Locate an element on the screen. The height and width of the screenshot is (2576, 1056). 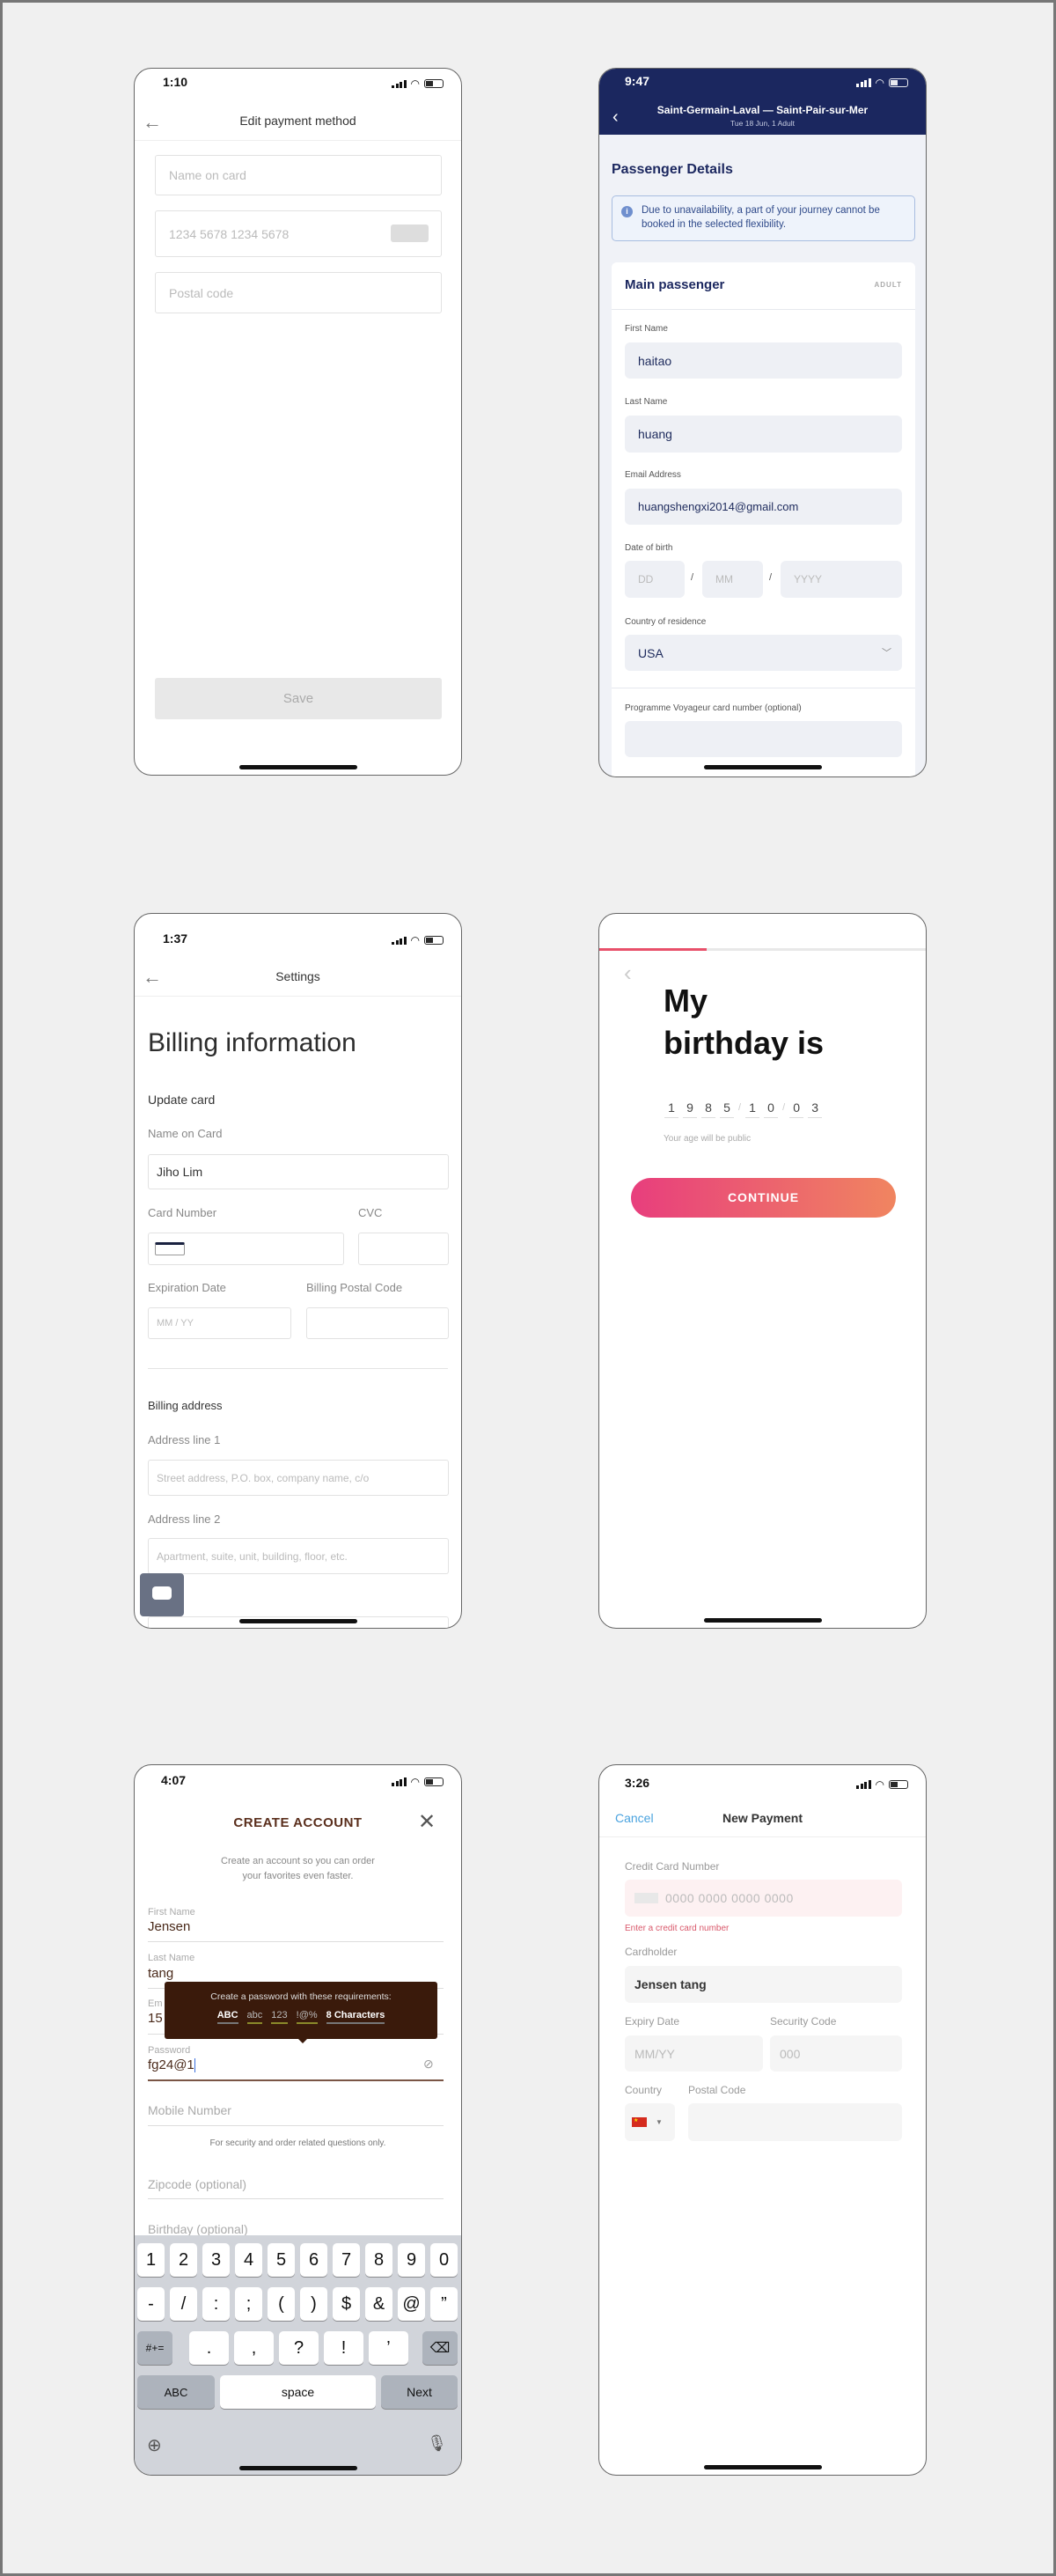
key: 5 is located at coordinates (282, 2260).